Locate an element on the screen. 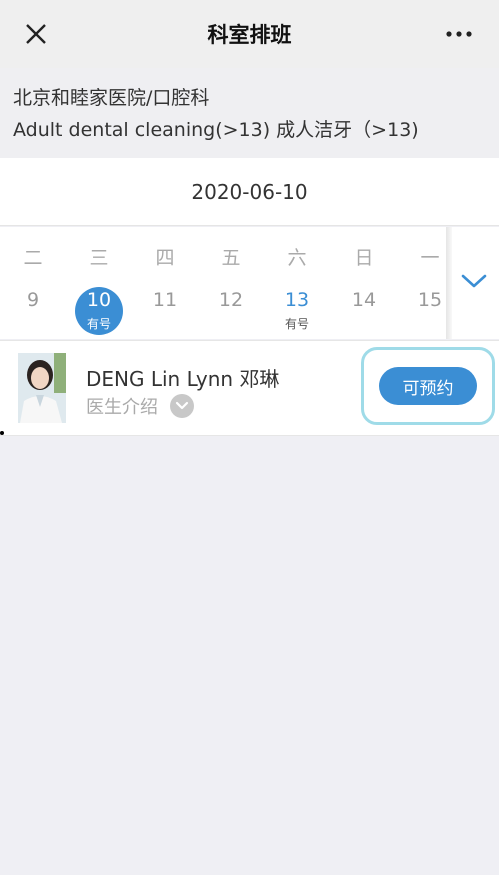 The width and height of the screenshot is (499, 875). weekday-label: 三 is located at coordinates (99, 258).